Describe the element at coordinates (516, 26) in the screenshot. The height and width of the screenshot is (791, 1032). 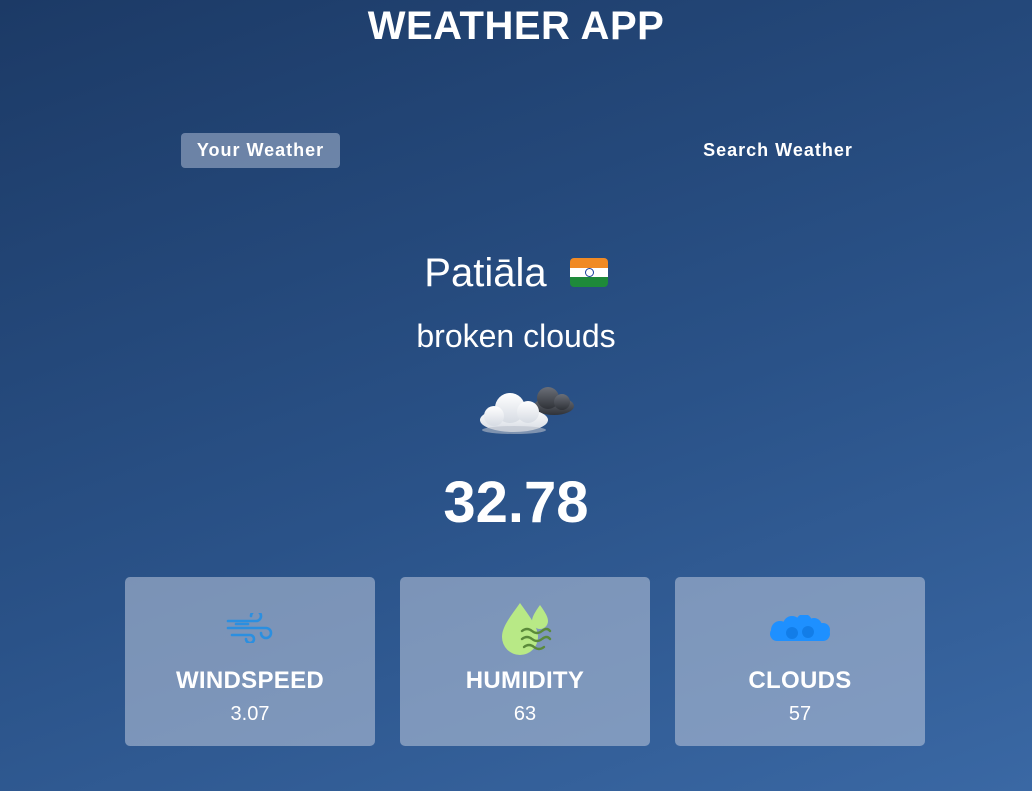
I see `app-title: WEATHER APP` at that location.